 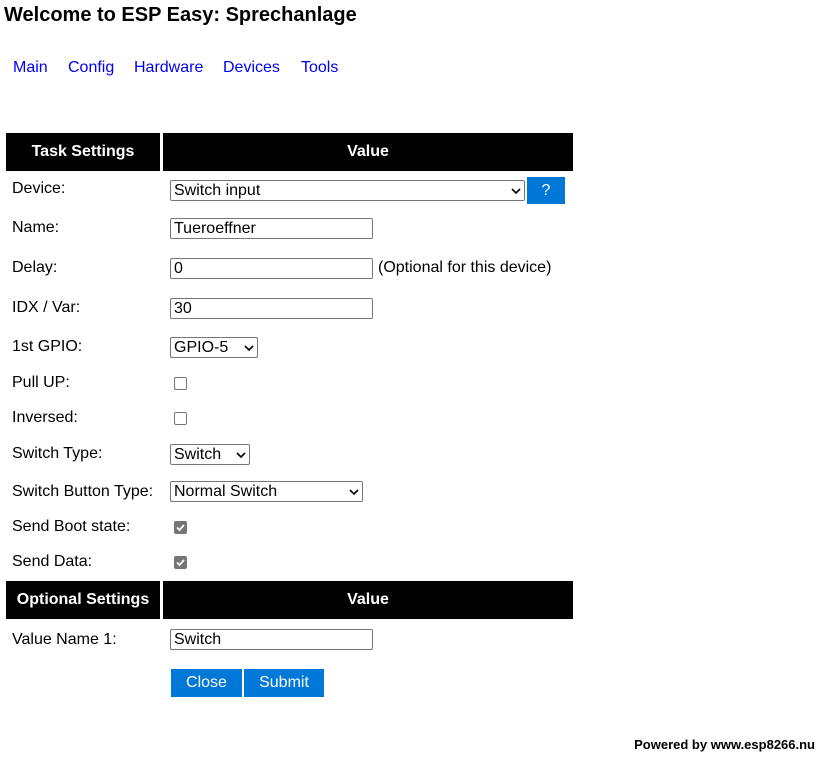 What do you see at coordinates (168, 68) in the screenshot?
I see `nav-link-hardware: Hardware` at bounding box center [168, 68].